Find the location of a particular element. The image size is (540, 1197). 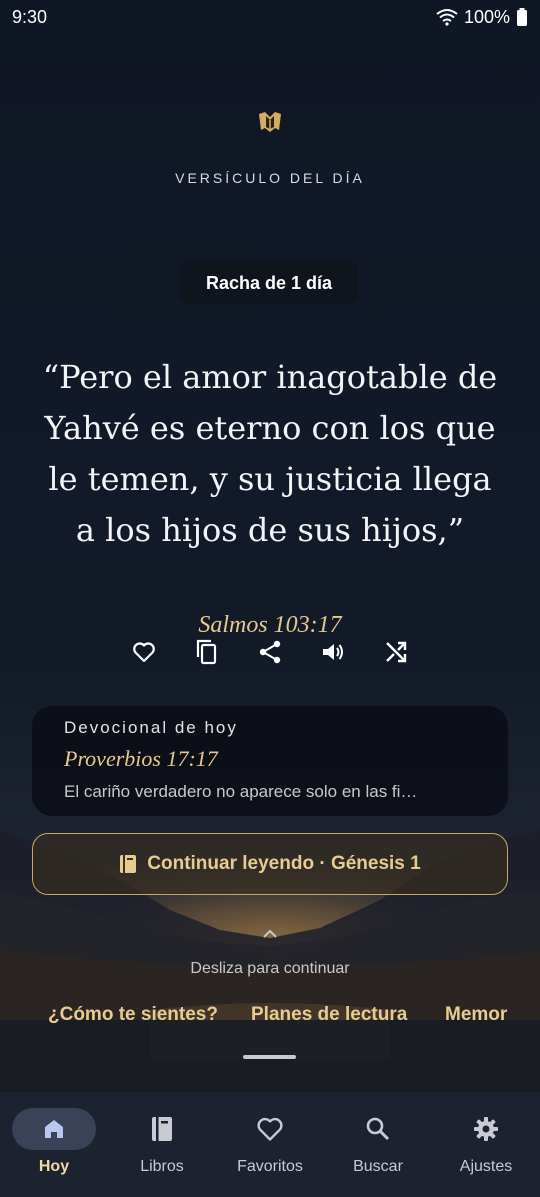

shuffle-icon is located at coordinates (396, 652).